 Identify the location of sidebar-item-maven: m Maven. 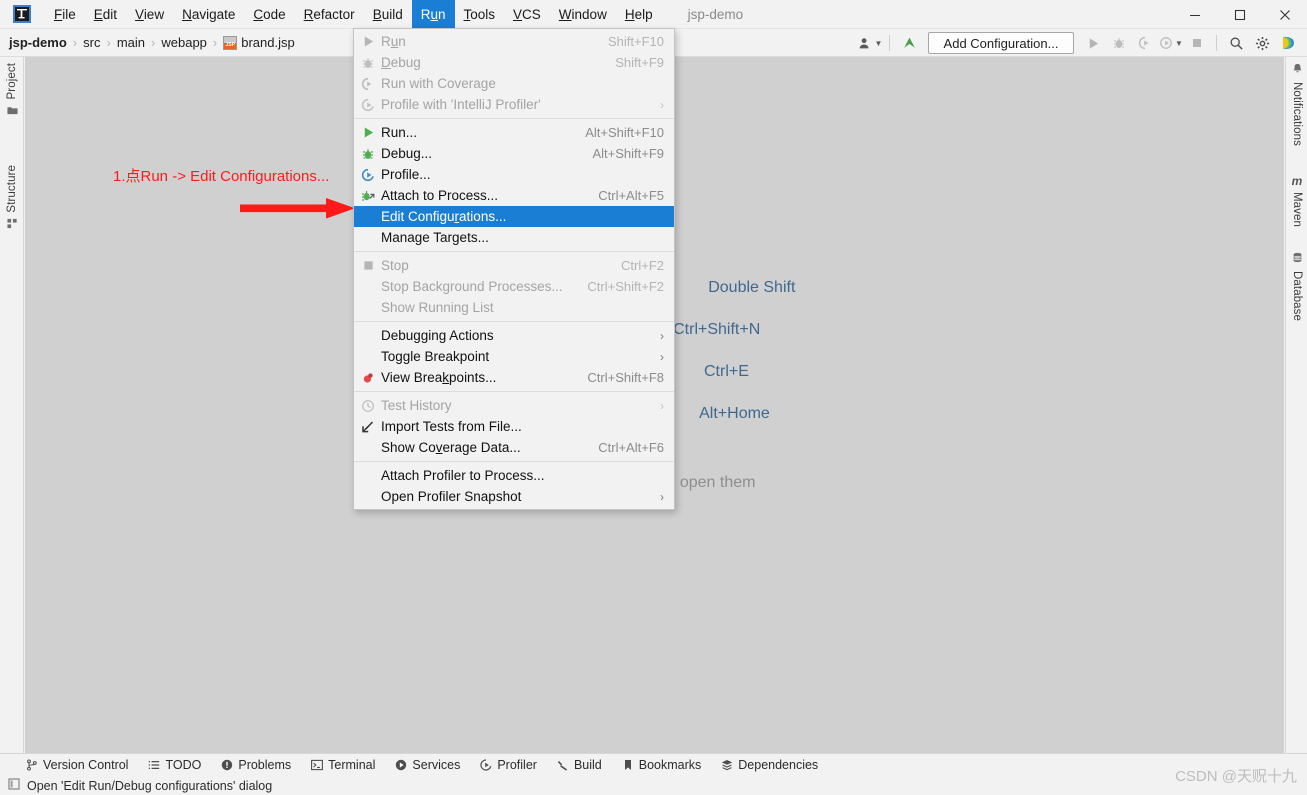
(1296, 201).